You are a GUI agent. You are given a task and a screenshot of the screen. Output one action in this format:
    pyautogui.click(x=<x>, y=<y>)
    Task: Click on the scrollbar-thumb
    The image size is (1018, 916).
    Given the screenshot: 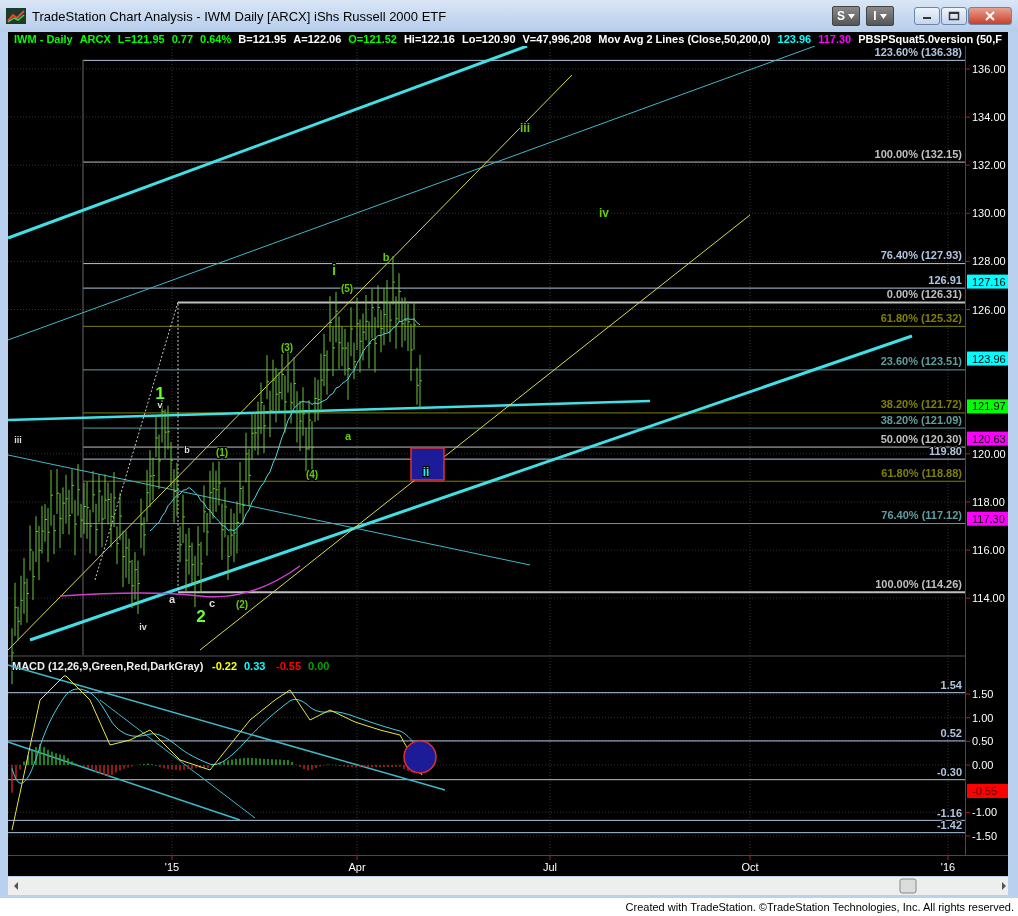 What is the action you would take?
    pyautogui.click(x=908, y=886)
    